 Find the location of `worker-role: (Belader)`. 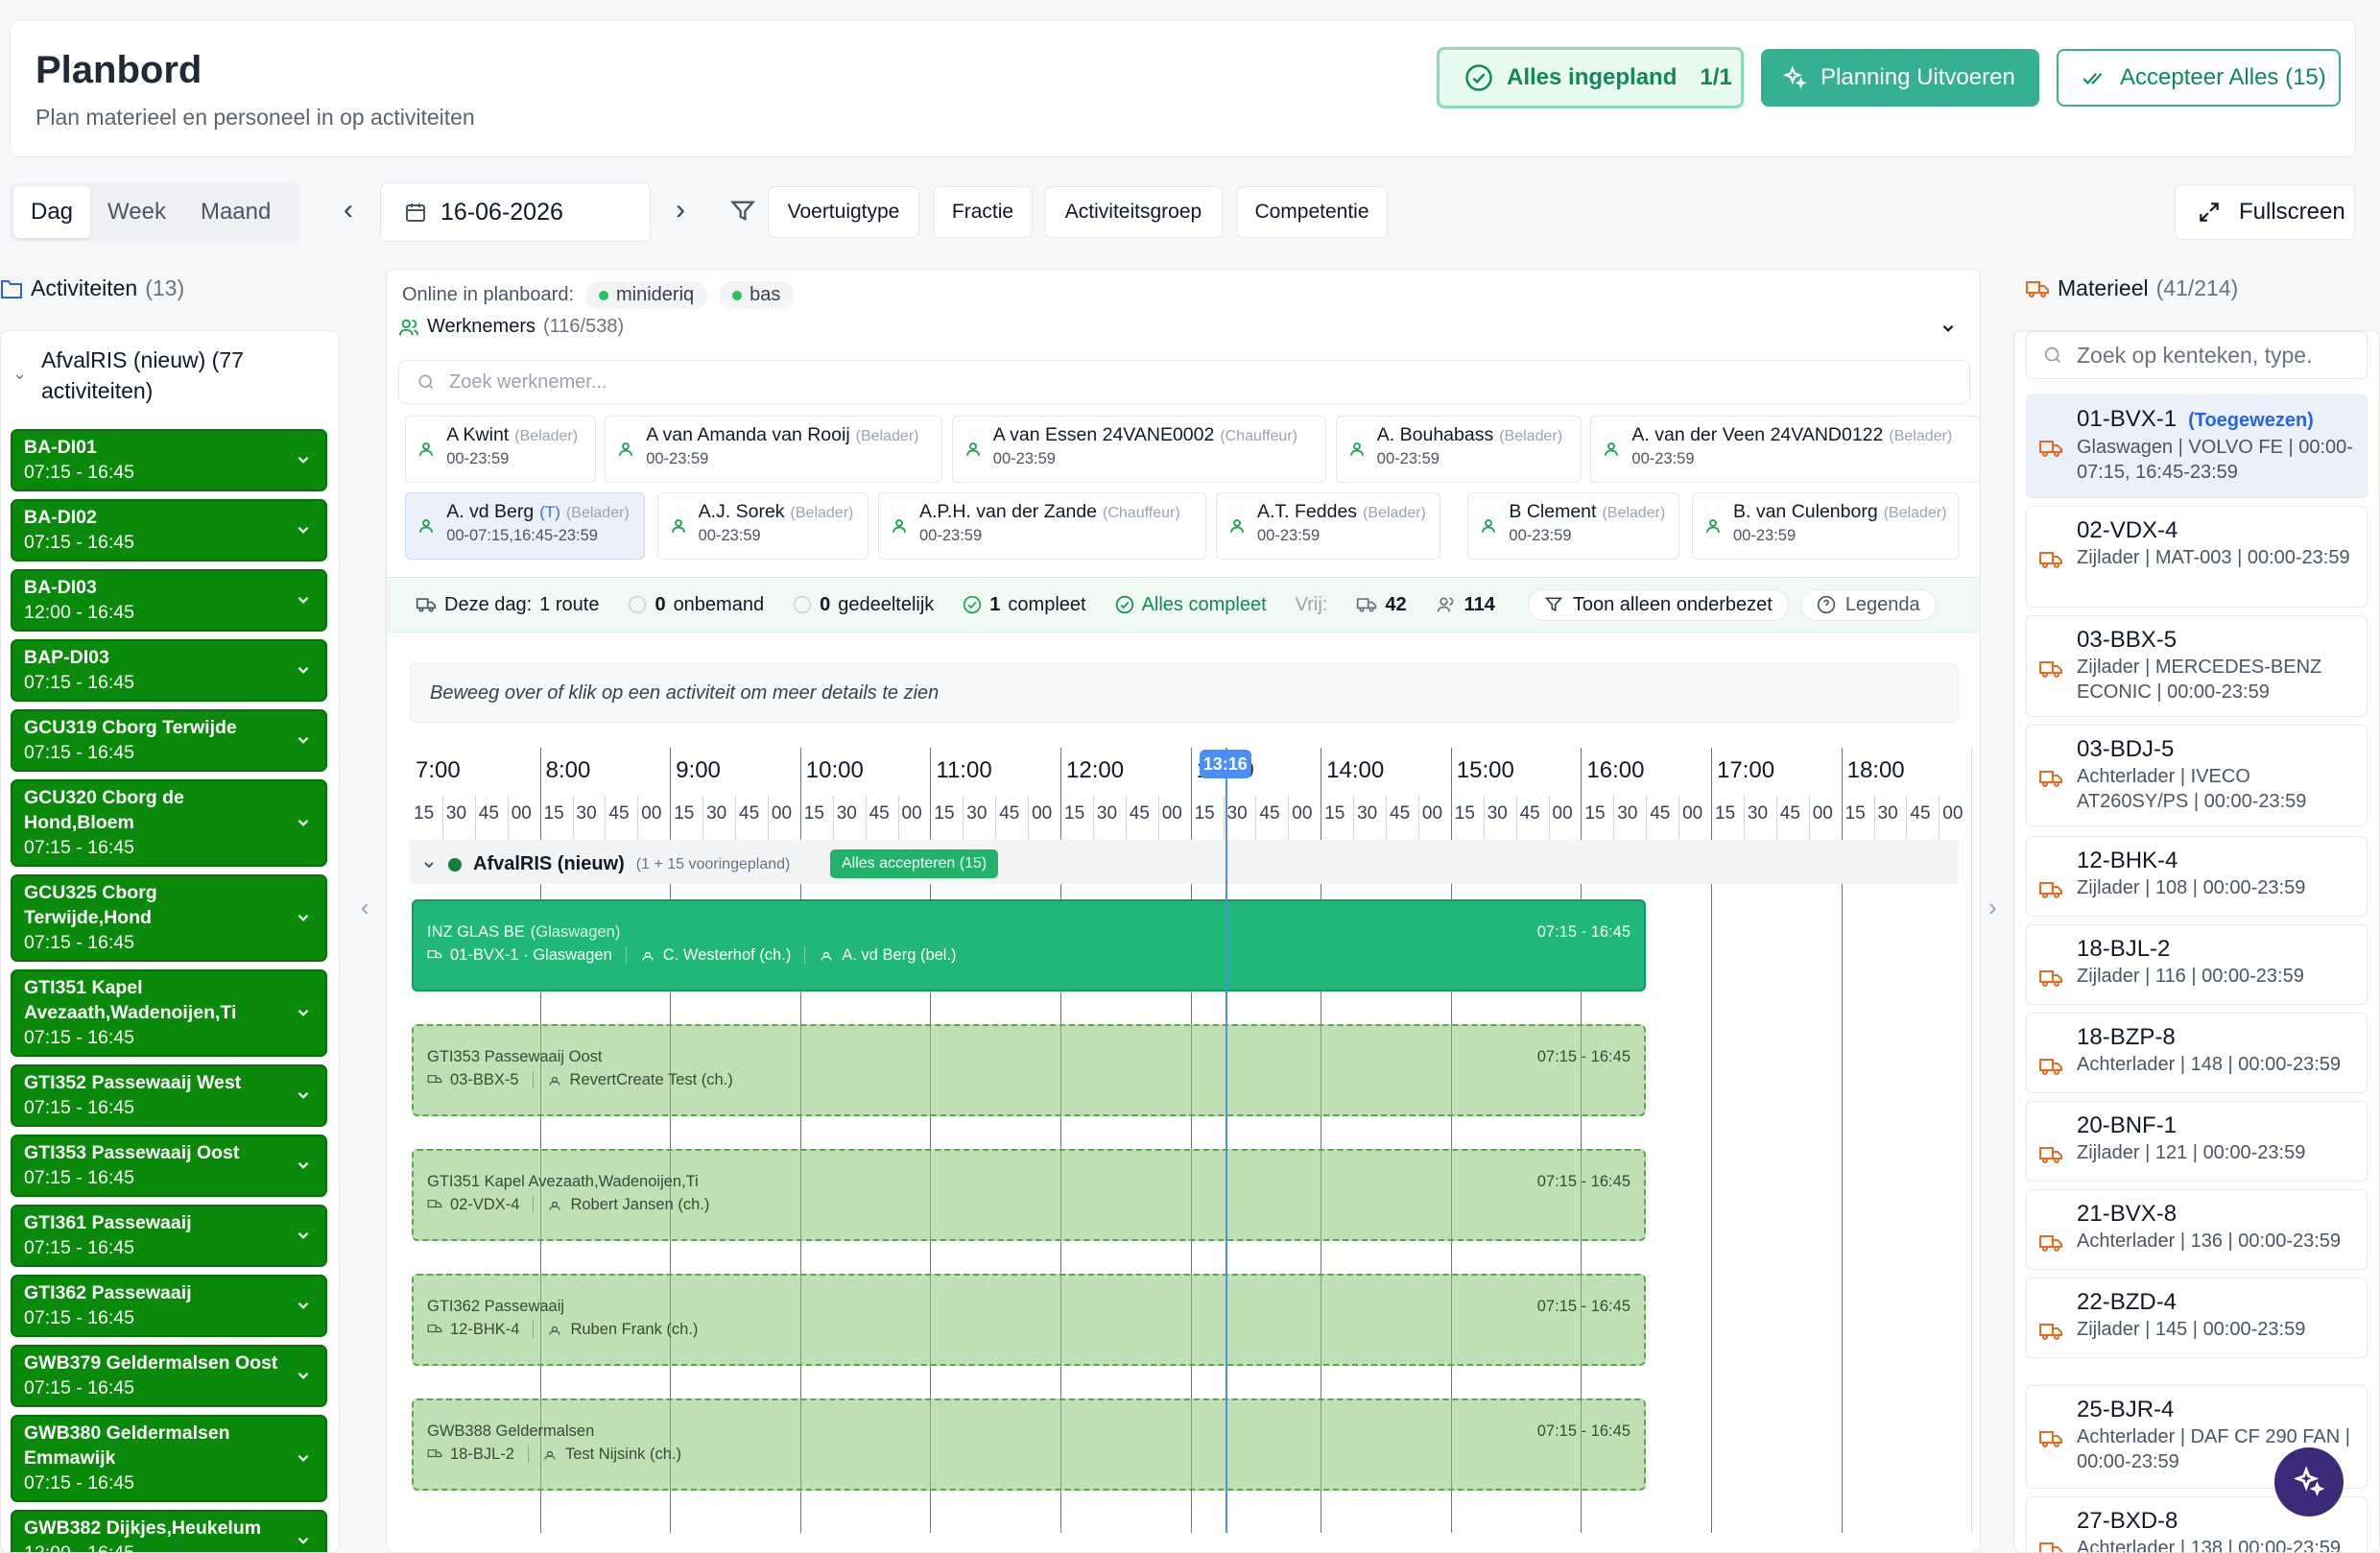

worker-role: (Belader) is located at coordinates (1921, 436).